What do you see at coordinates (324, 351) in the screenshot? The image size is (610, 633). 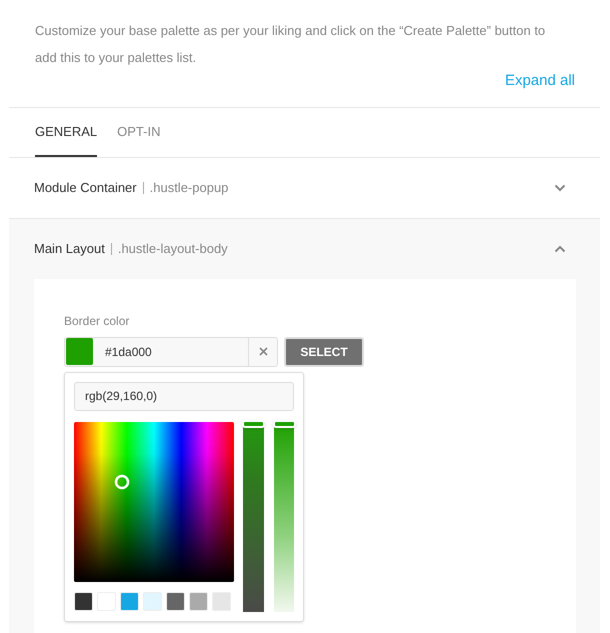 I see `select-button: SELECT` at bounding box center [324, 351].